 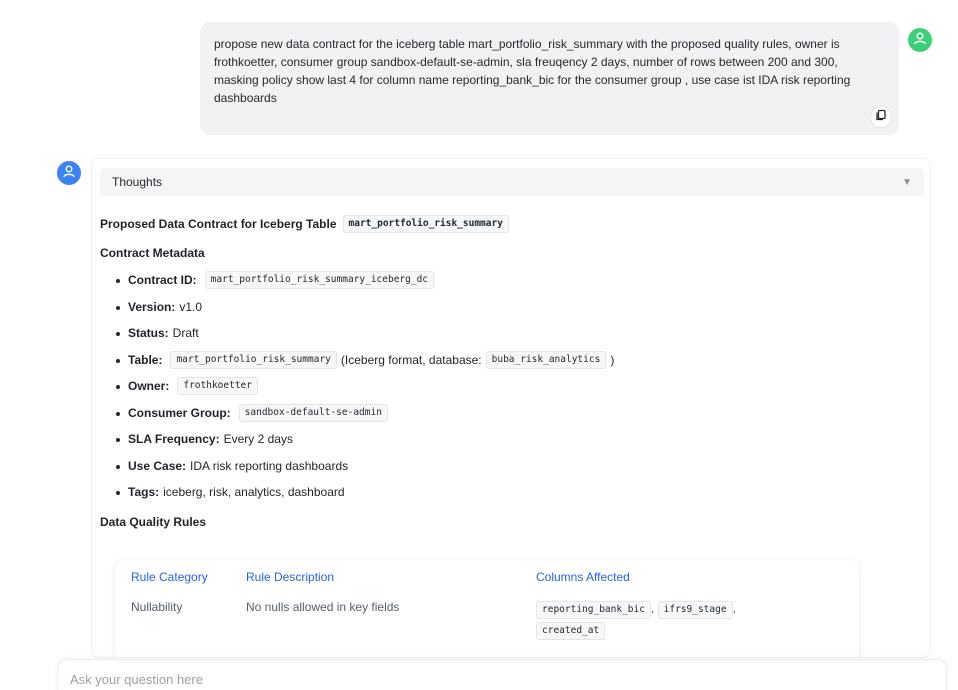 What do you see at coordinates (290, 577) in the screenshot?
I see `column-header: Rule Description` at bounding box center [290, 577].